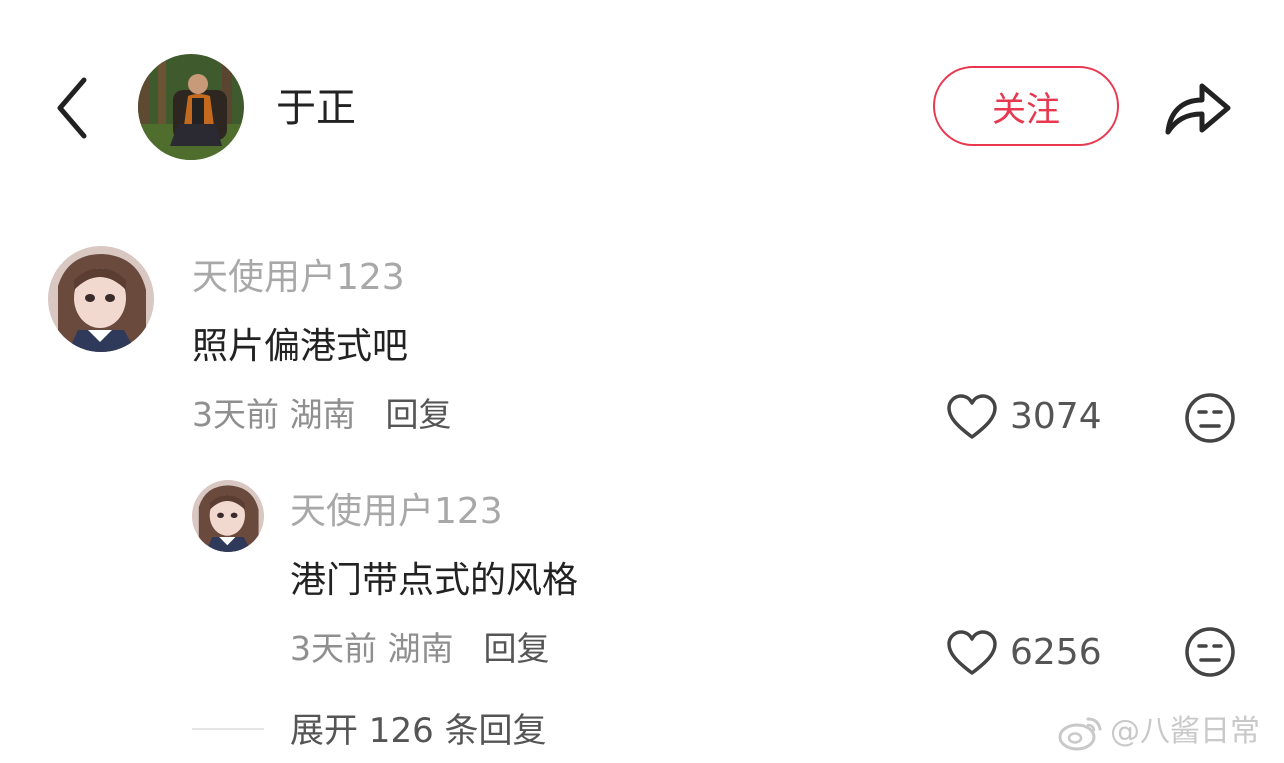 This screenshot has width=1284, height=763. I want to click on reply-like-button: 6256, so click(1024, 653).